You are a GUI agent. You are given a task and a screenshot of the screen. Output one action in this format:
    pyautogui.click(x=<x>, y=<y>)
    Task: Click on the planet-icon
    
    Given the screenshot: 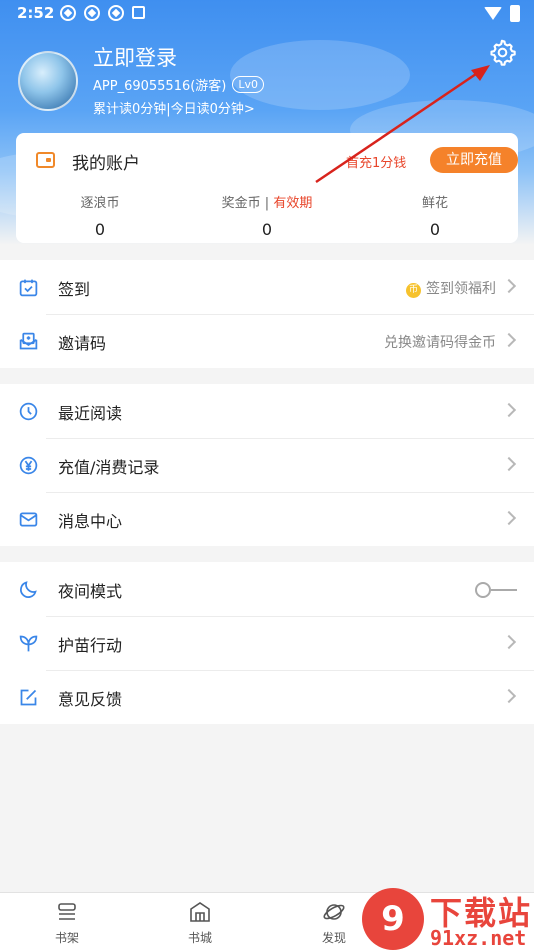 What is the action you would take?
    pyautogui.click(x=334, y=912)
    